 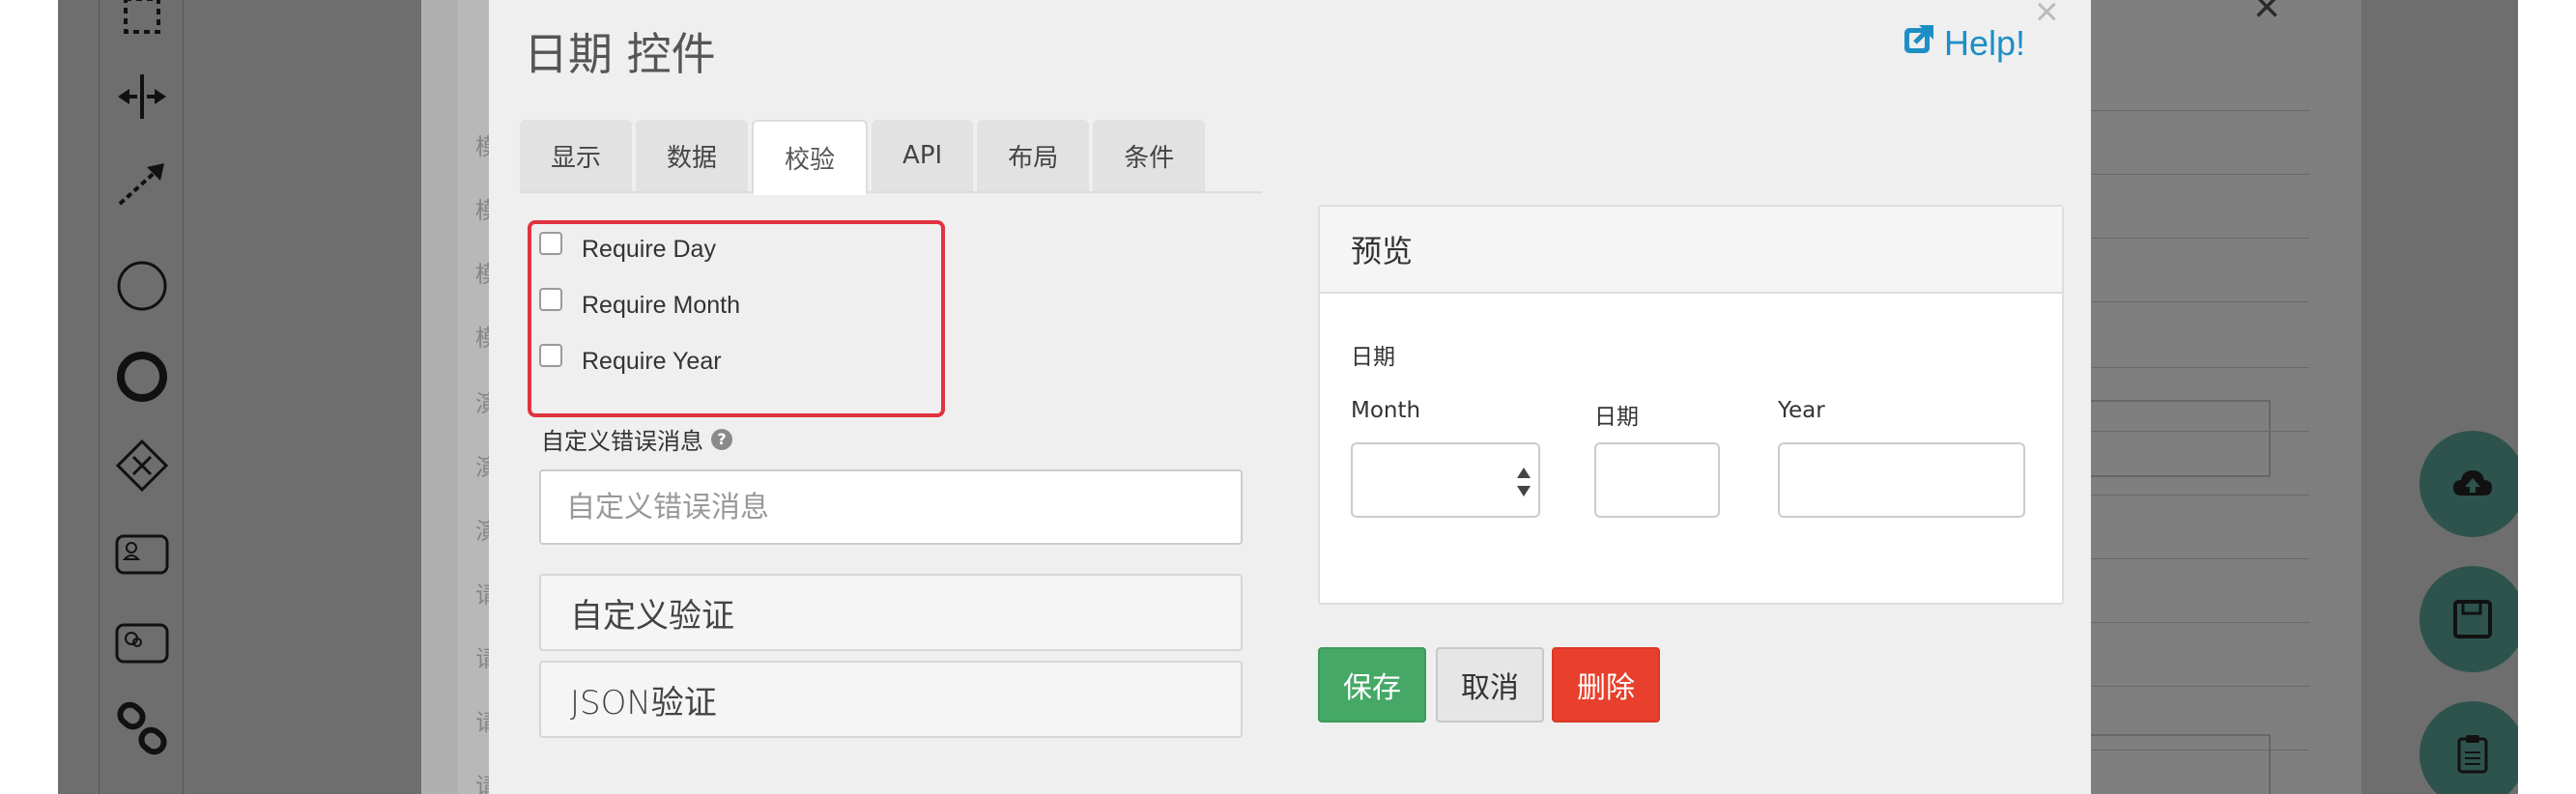 What do you see at coordinates (1902, 480) in the screenshot?
I see `year-input` at bounding box center [1902, 480].